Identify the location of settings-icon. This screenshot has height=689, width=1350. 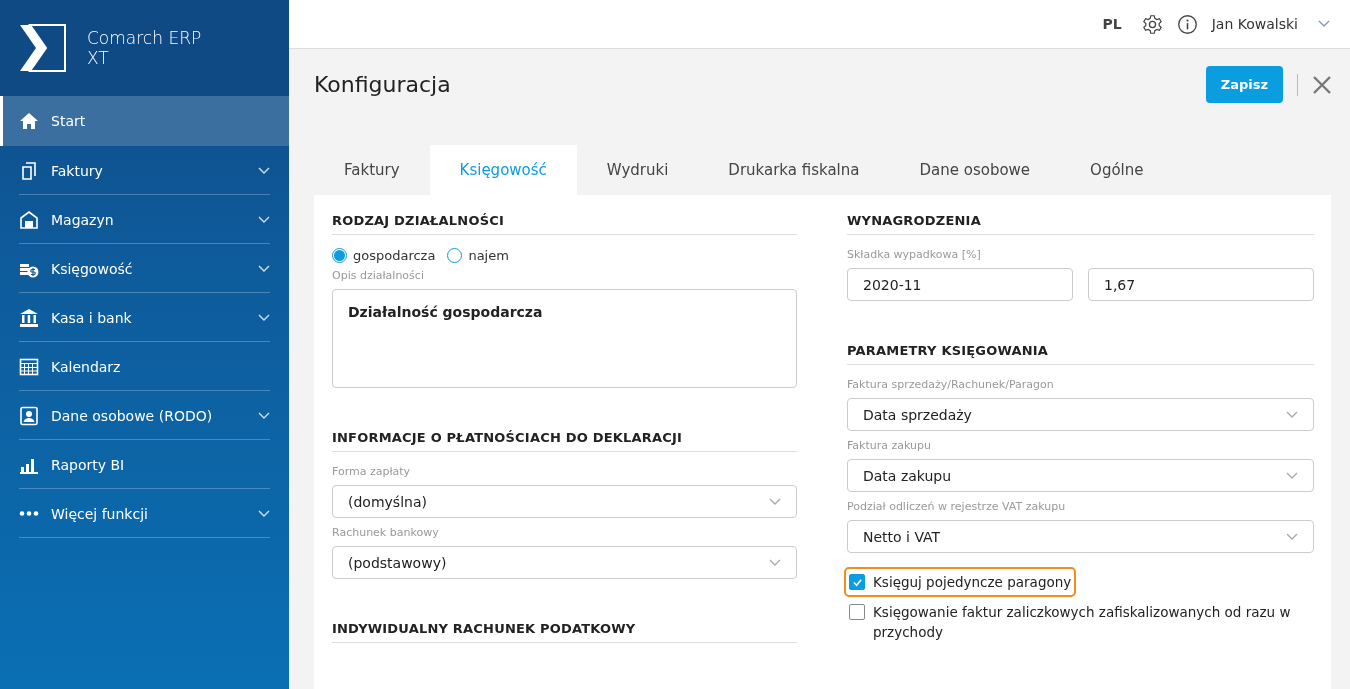
(1152, 24).